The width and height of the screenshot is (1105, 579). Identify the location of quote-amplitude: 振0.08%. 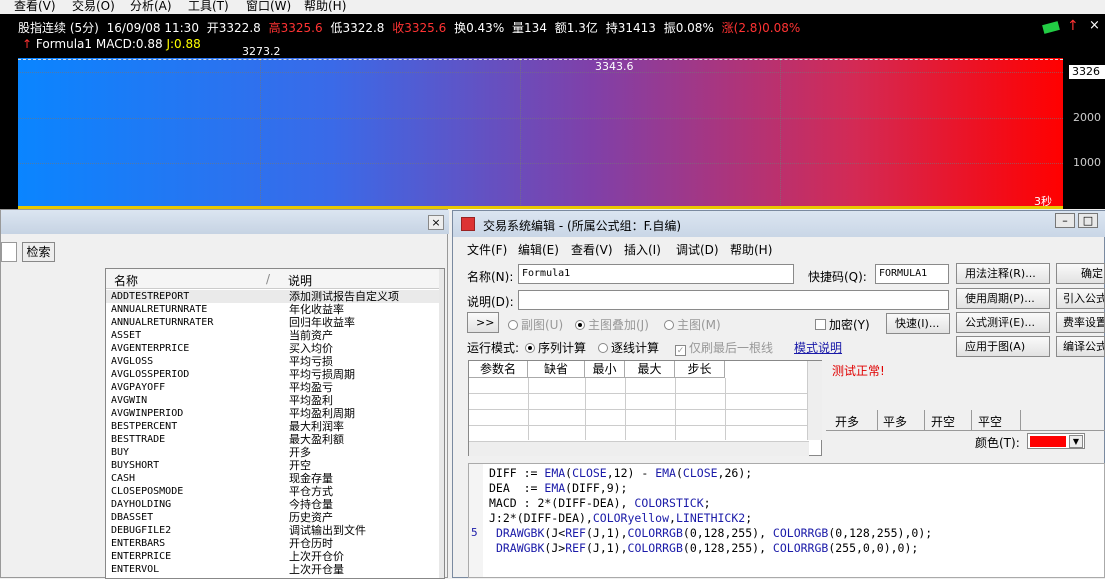
(688, 28).